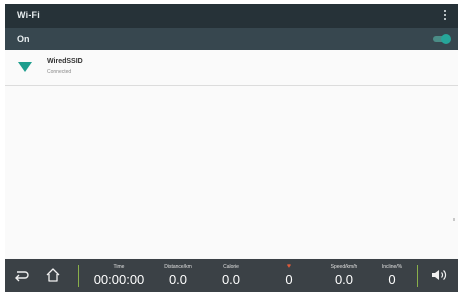 The height and width of the screenshot is (292, 460). I want to click on more-vert-icon, so click(445, 16).